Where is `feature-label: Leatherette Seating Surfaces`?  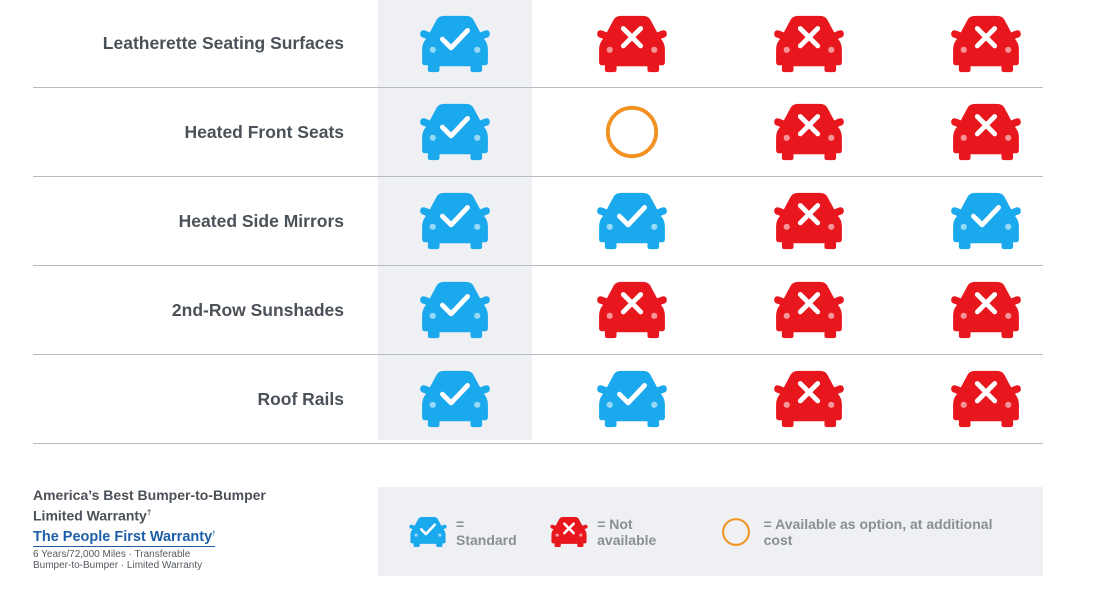
feature-label: Leatherette Seating Surfaces is located at coordinates (223, 43).